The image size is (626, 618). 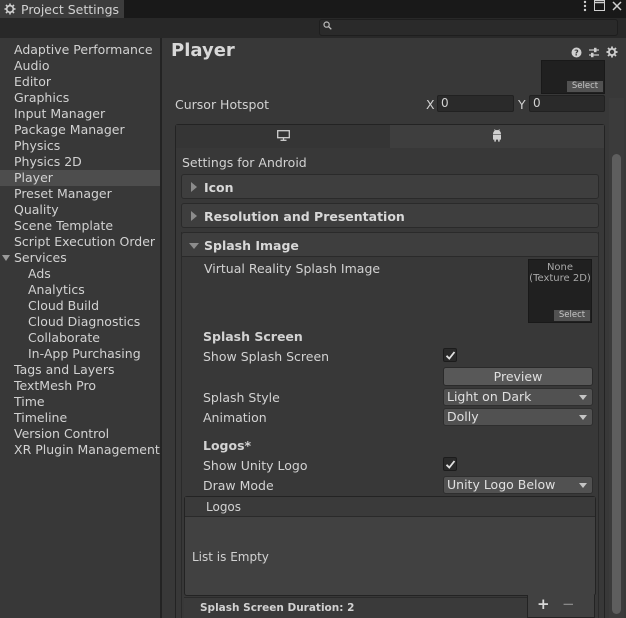 What do you see at coordinates (80, 66) in the screenshot?
I see `sidebar-item: Audio` at bounding box center [80, 66].